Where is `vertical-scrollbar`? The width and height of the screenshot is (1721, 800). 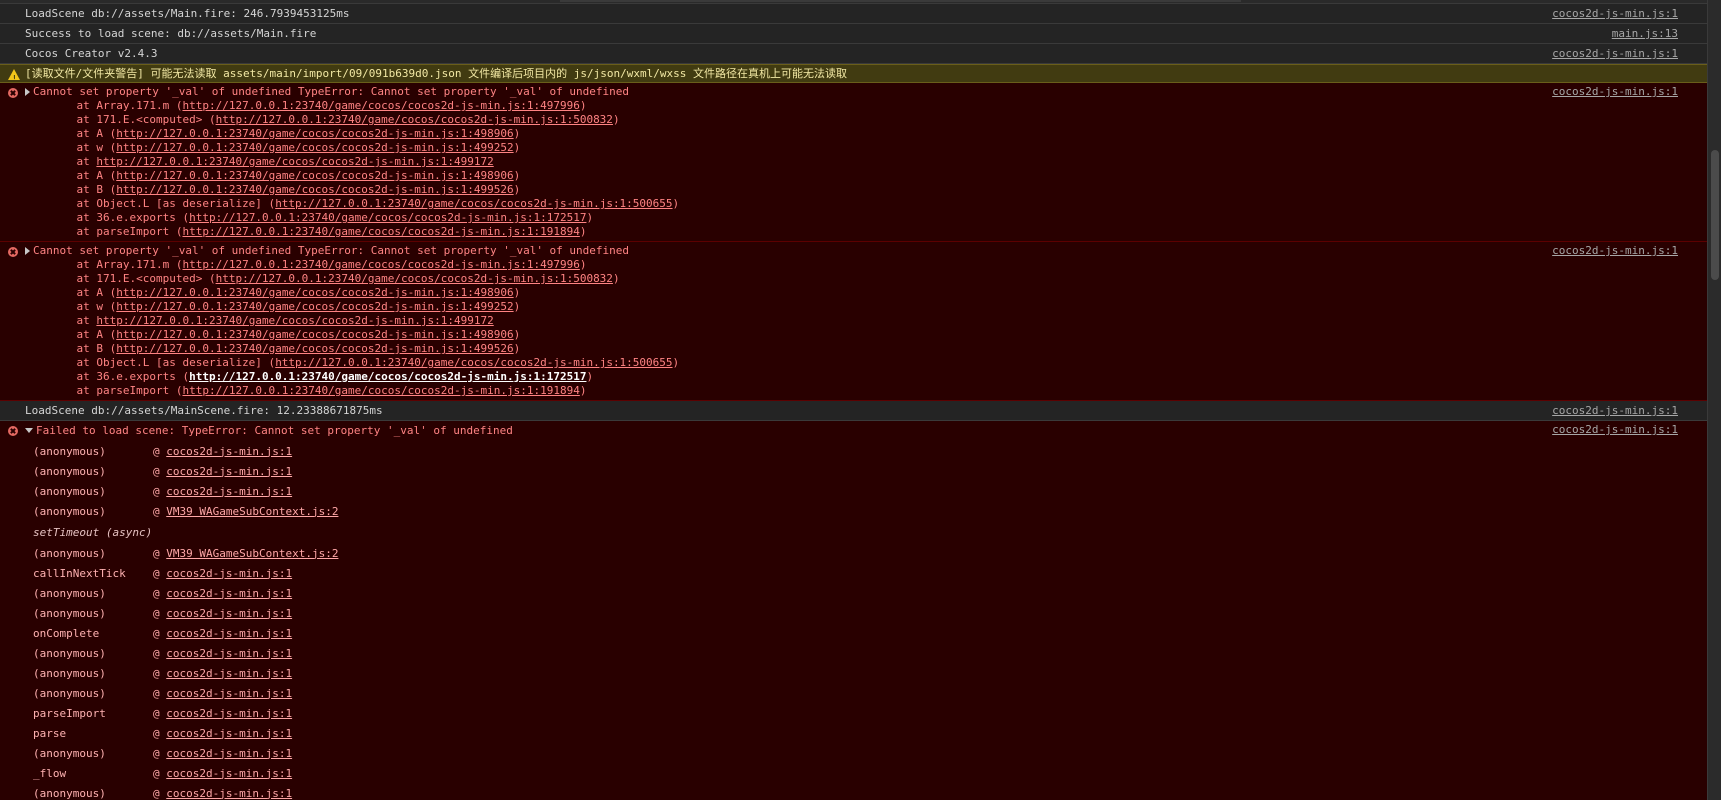 vertical-scrollbar is located at coordinates (1714, 400).